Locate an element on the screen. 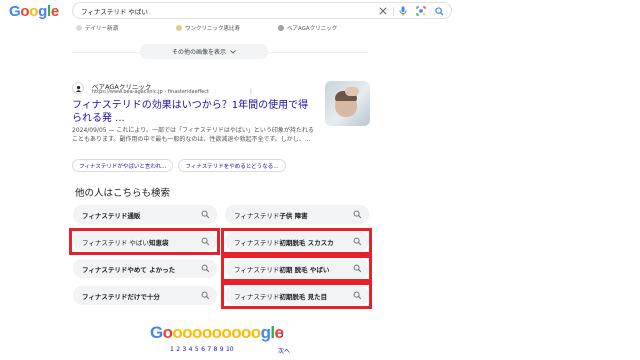 Image resolution: width=640 pixels, height=360 pixels. next-page-chevron-icon: › is located at coordinates (282, 335).